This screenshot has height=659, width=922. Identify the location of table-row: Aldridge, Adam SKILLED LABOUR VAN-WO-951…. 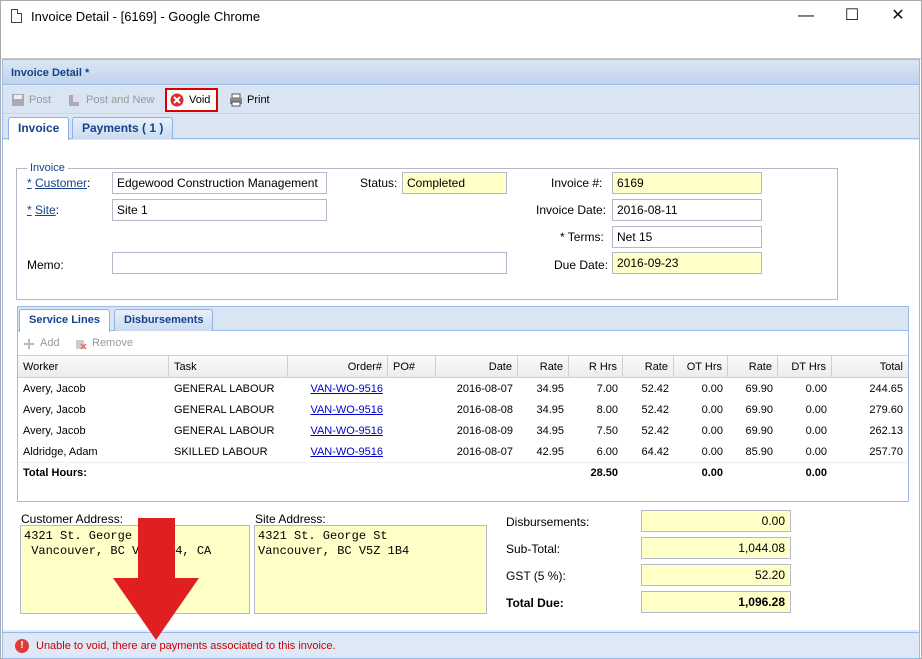
(463, 452).